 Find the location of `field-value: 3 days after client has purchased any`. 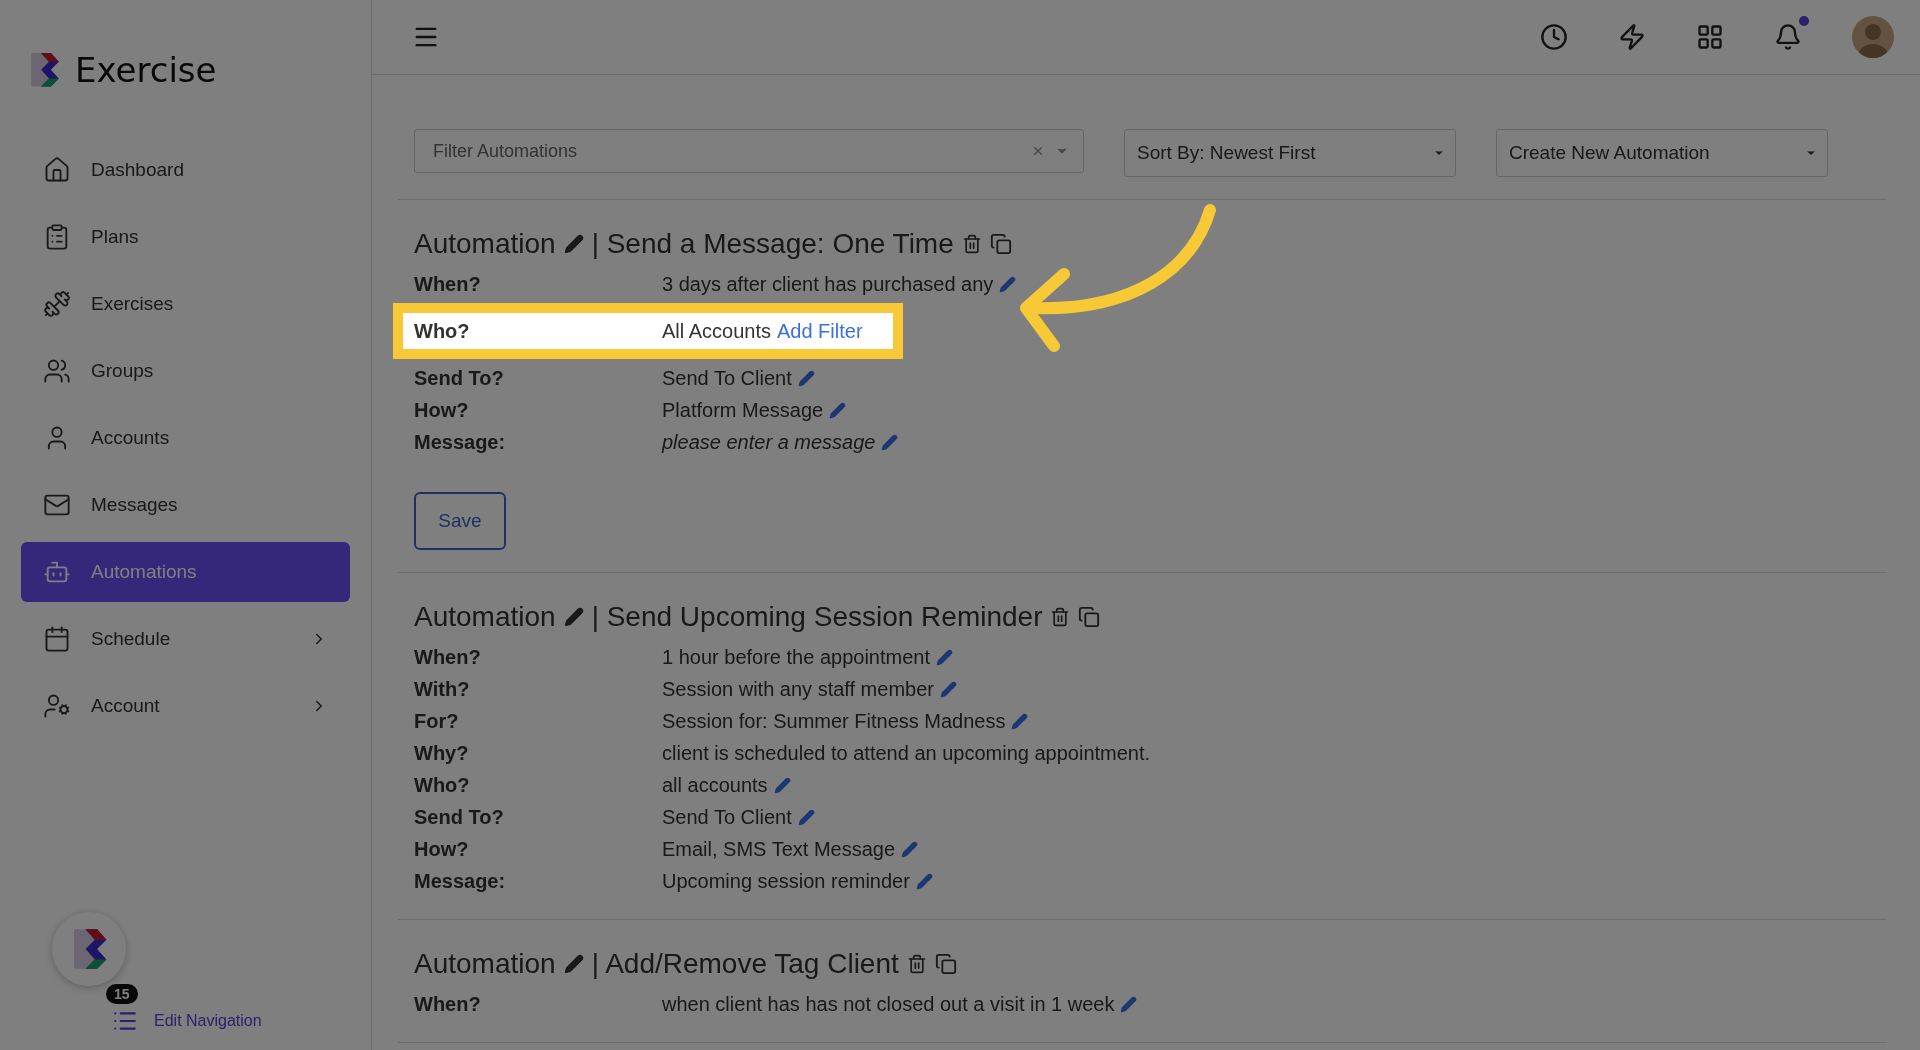

field-value: 3 days after client has purchased any is located at coordinates (828, 284).